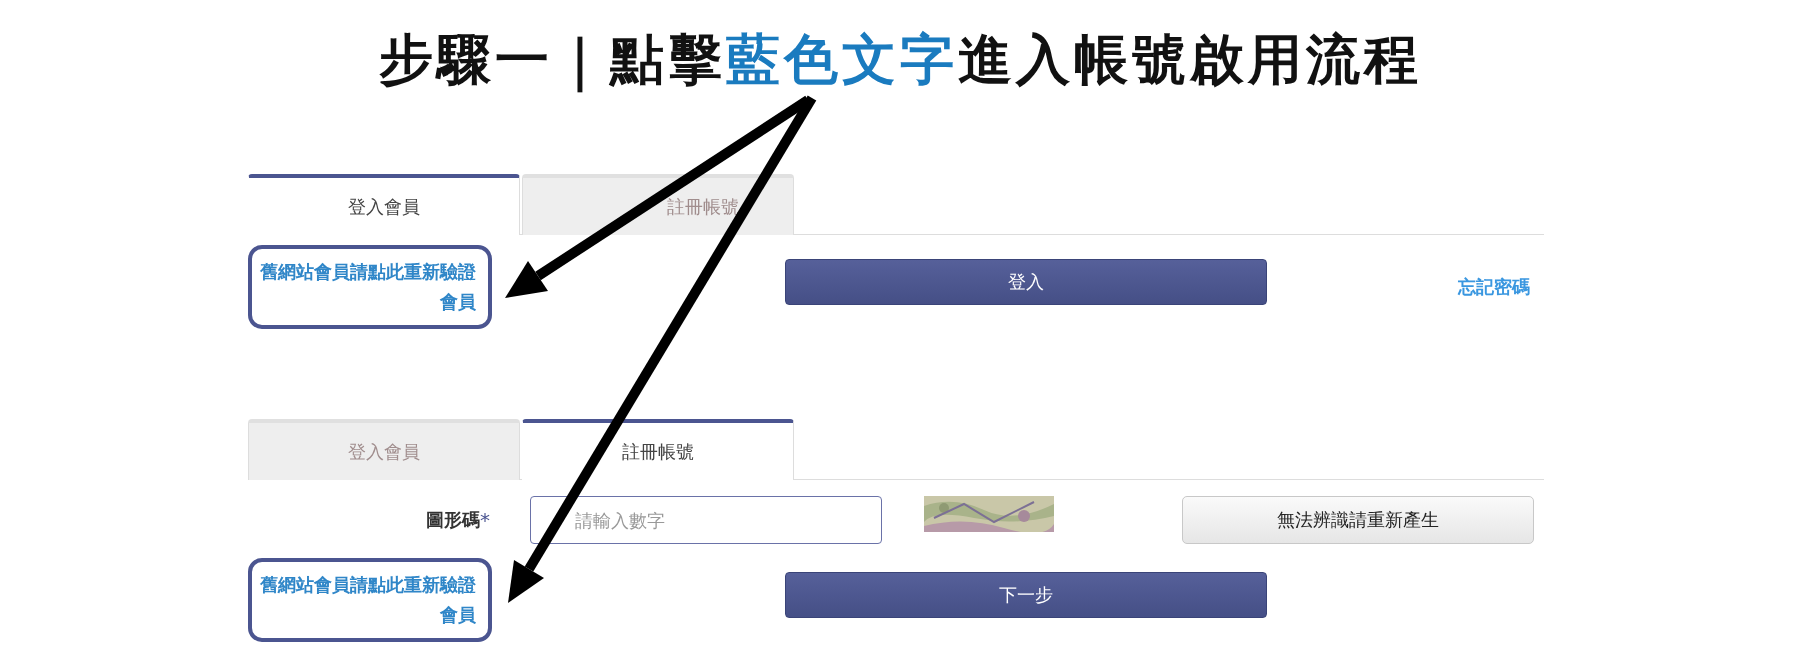  Describe the element at coordinates (485, 520) in the screenshot. I see `required-mark: *` at that location.